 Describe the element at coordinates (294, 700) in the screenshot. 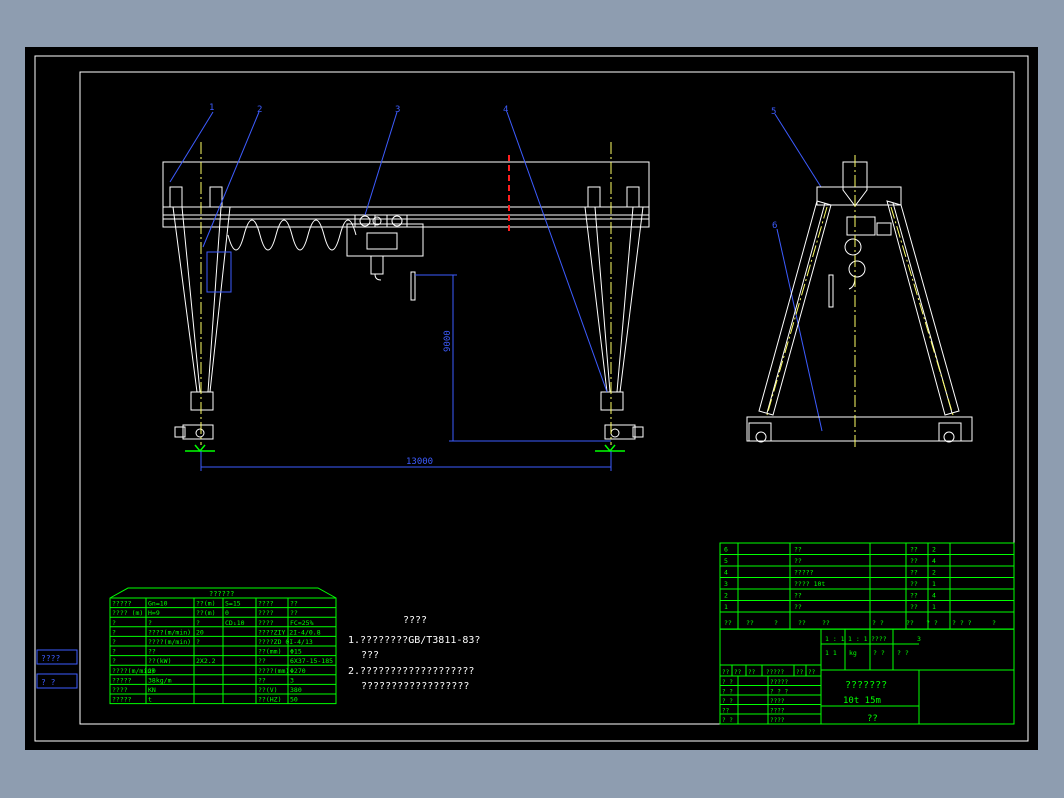

I see `params-cell: 50` at that location.